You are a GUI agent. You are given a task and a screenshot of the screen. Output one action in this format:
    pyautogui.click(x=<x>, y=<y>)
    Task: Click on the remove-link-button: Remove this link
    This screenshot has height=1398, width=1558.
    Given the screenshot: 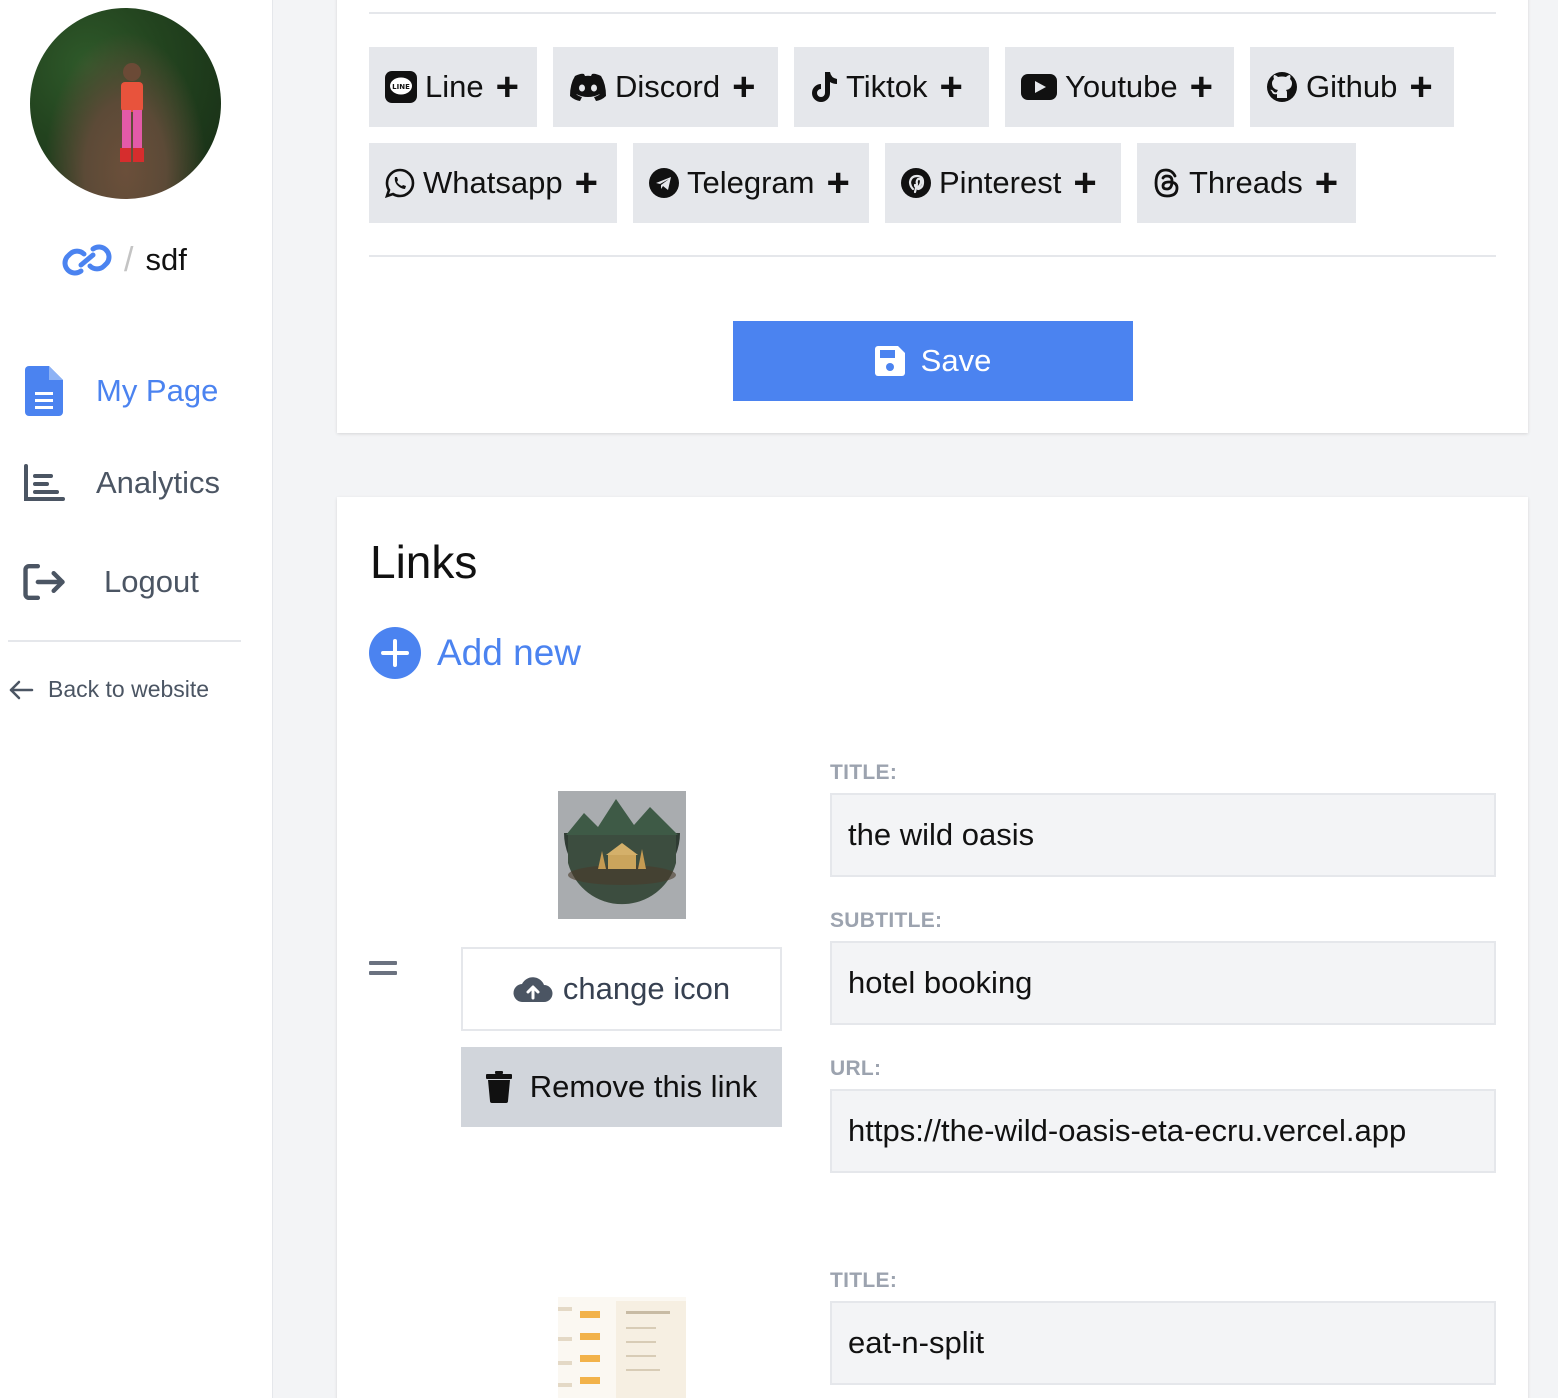 What is the action you would take?
    pyautogui.click(x=621, y=1087)
    